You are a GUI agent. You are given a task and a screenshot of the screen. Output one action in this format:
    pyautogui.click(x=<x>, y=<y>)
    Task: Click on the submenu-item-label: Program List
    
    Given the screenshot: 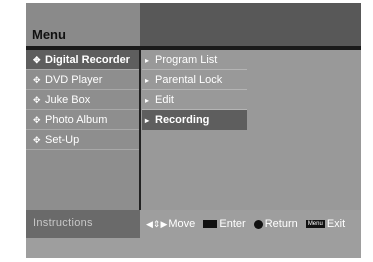 What is the action you would take?
    pyautogui.click(x=186, y=60)
    